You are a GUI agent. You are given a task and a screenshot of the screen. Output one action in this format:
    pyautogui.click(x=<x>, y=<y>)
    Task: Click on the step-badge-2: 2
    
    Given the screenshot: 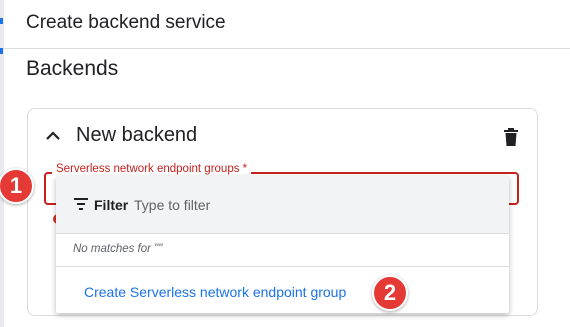 What is the action you would take?
    pyautogui.click(x=390, y=293)
    